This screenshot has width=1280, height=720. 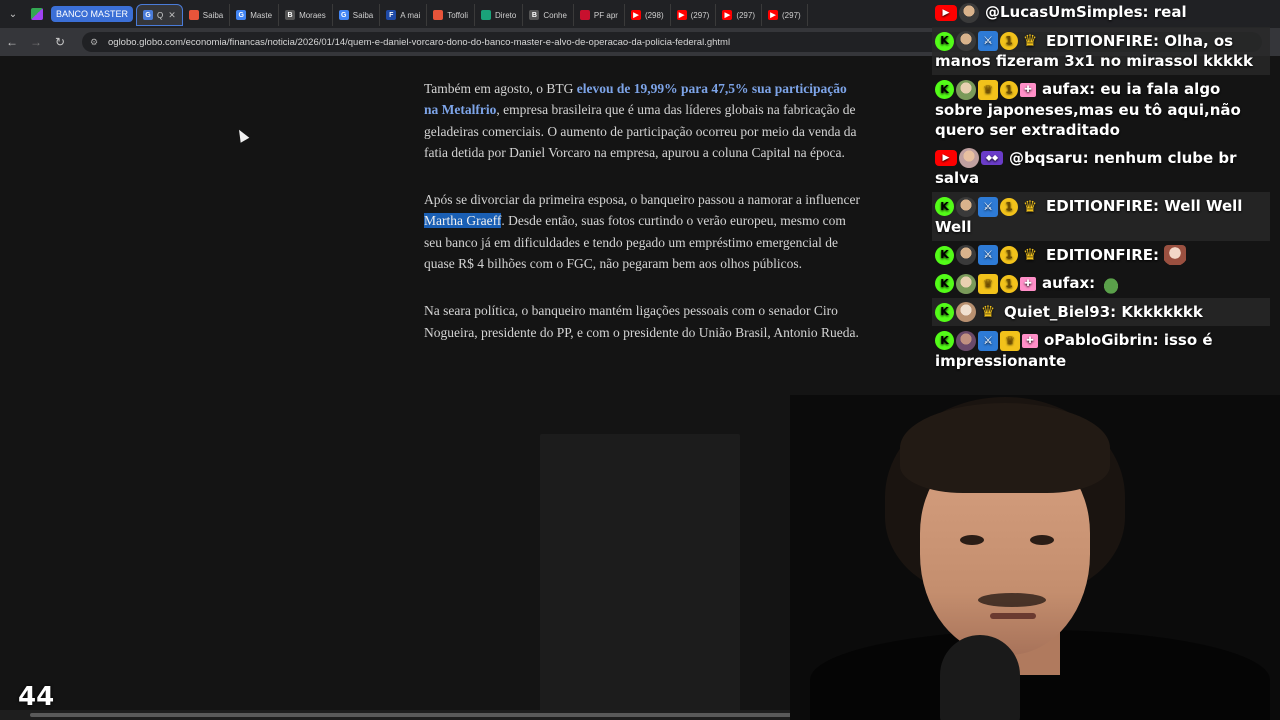 I want to click on tab-title: Conhe, so click(x=555, y=15).